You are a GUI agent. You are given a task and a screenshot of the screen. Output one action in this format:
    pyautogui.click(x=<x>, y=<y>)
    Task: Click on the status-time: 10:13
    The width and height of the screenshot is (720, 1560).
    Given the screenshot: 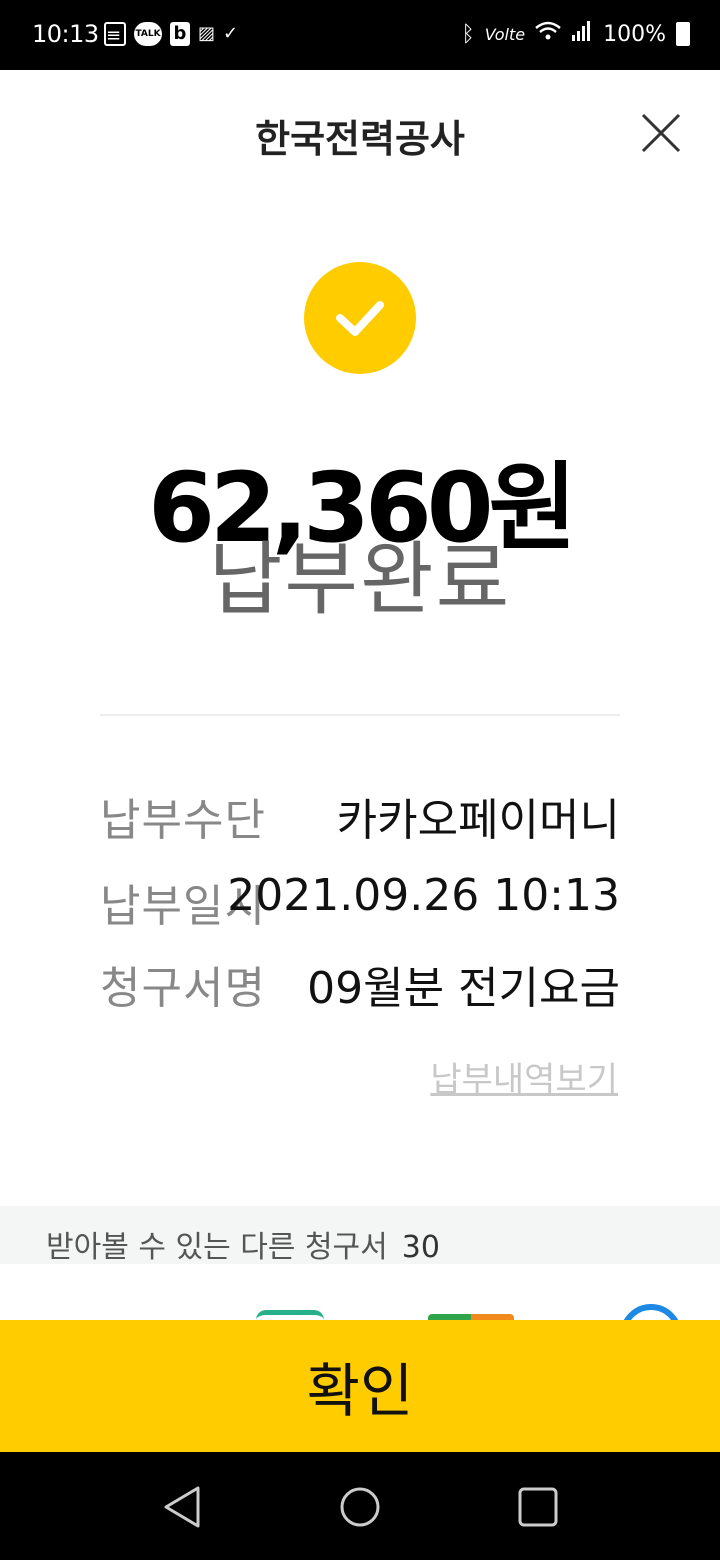 What is the action you would take?
    pyautogui.click(x=65, y=34)
    